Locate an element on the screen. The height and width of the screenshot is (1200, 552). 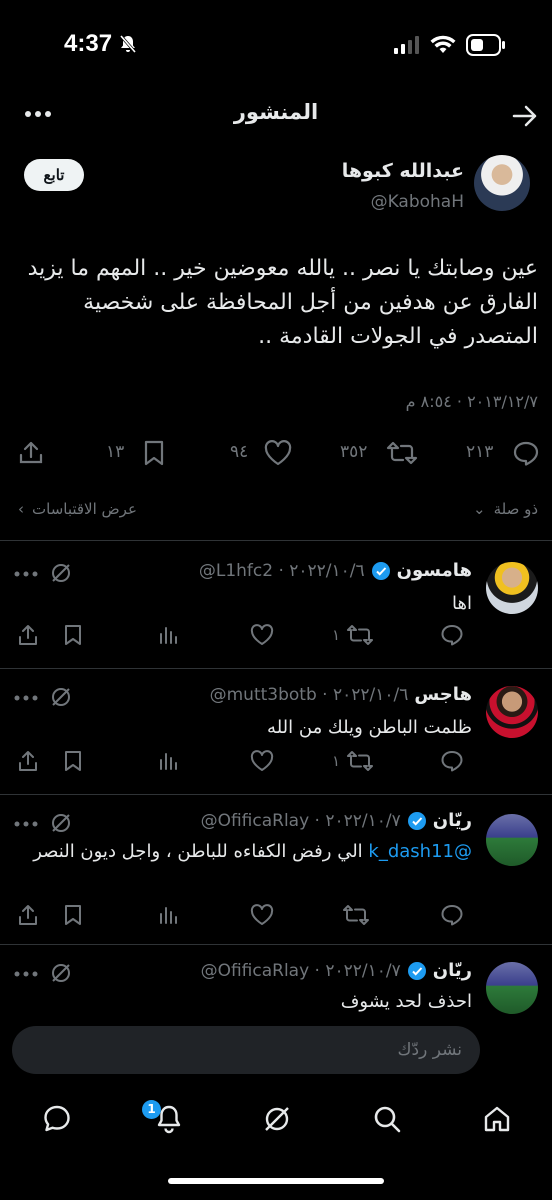
sort-label: ذو صلة is located at coordinates (515, 509).